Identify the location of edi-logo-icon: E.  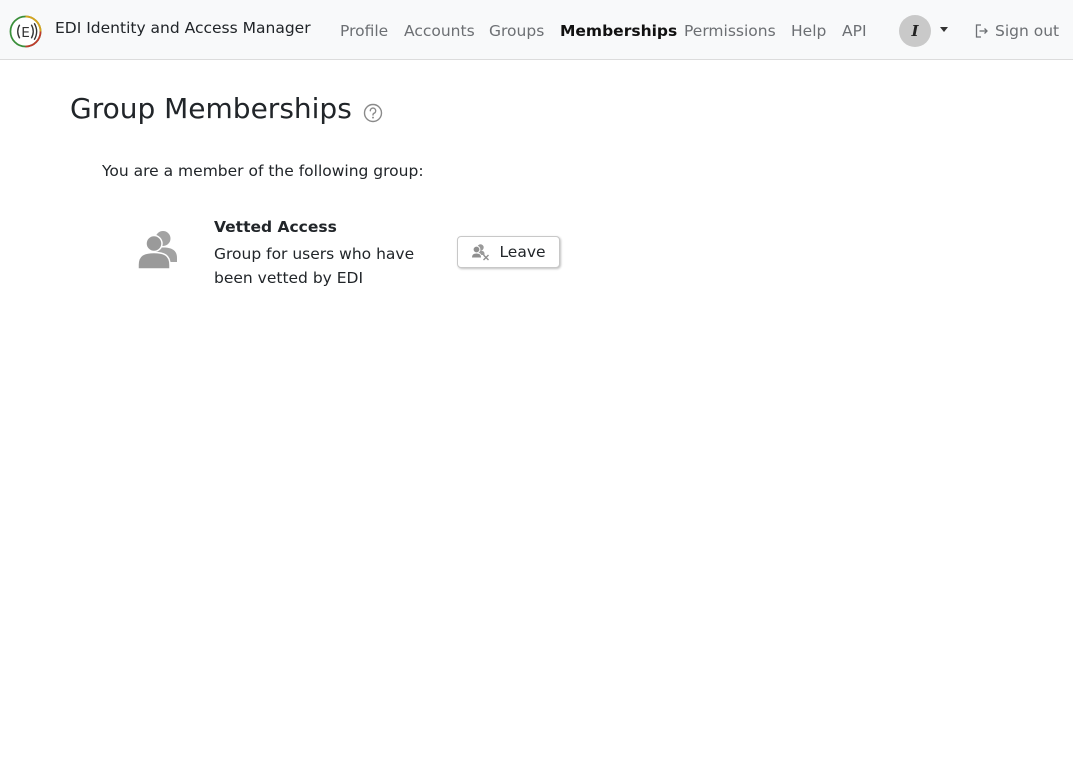
(25, 31).